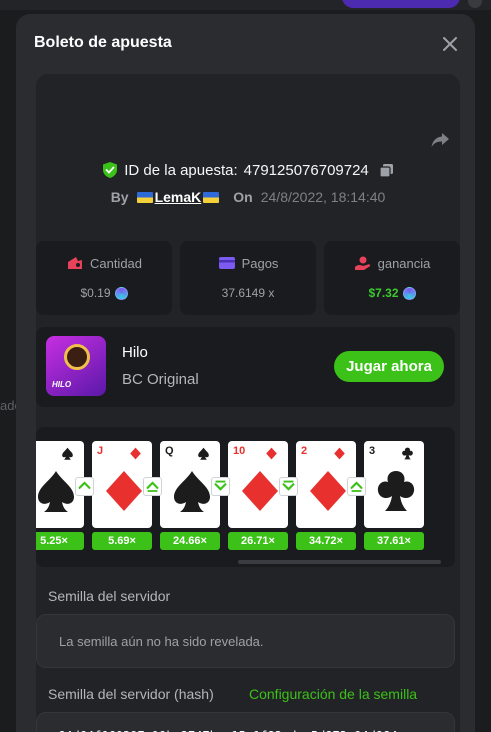  I want to click on bet-meta-row: By LemaK On 24/8/2022, 18:14:40, so click(248, 197).